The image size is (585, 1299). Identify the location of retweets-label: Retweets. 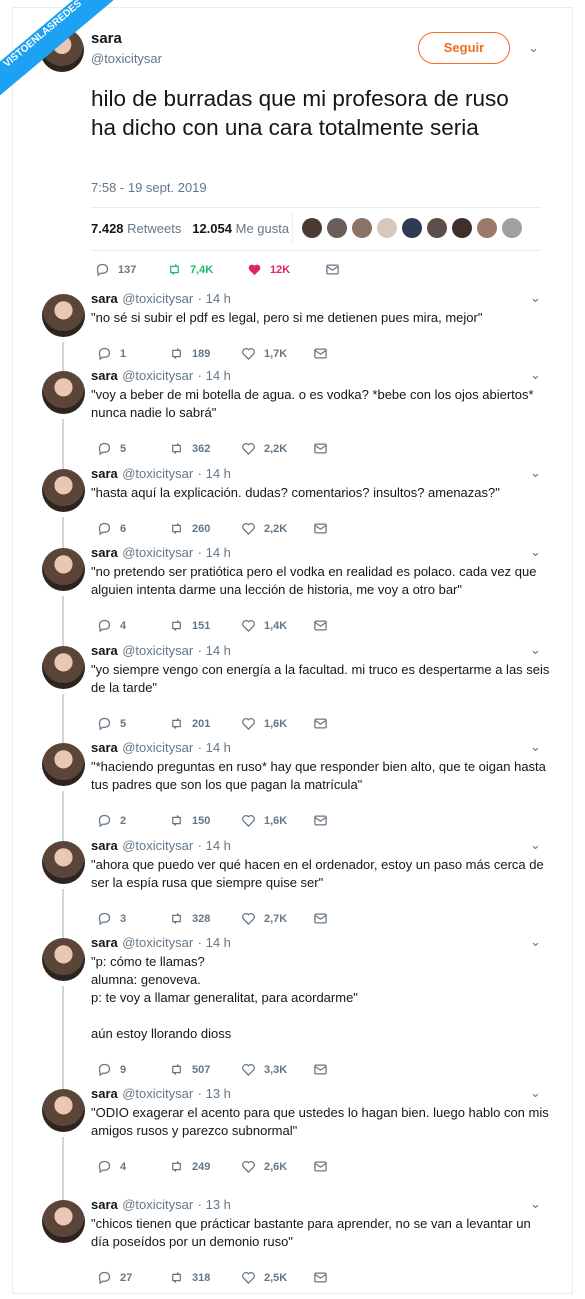
(154, 228).